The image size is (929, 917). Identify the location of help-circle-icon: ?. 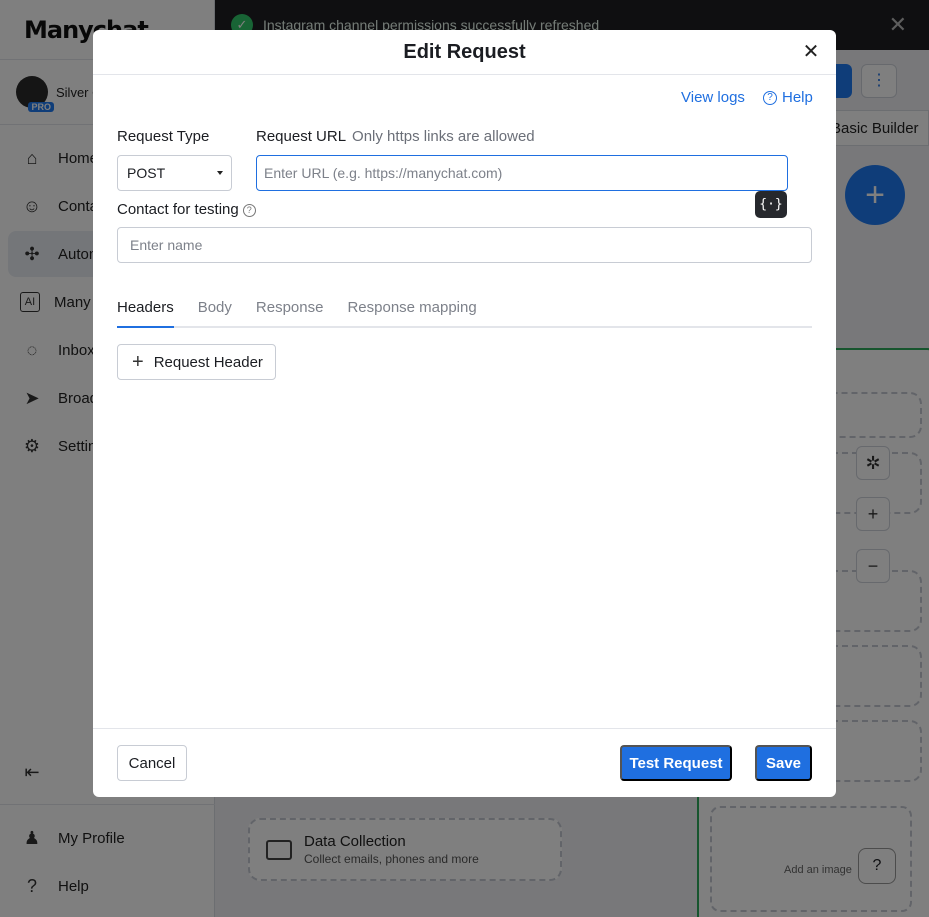
(770, 97).